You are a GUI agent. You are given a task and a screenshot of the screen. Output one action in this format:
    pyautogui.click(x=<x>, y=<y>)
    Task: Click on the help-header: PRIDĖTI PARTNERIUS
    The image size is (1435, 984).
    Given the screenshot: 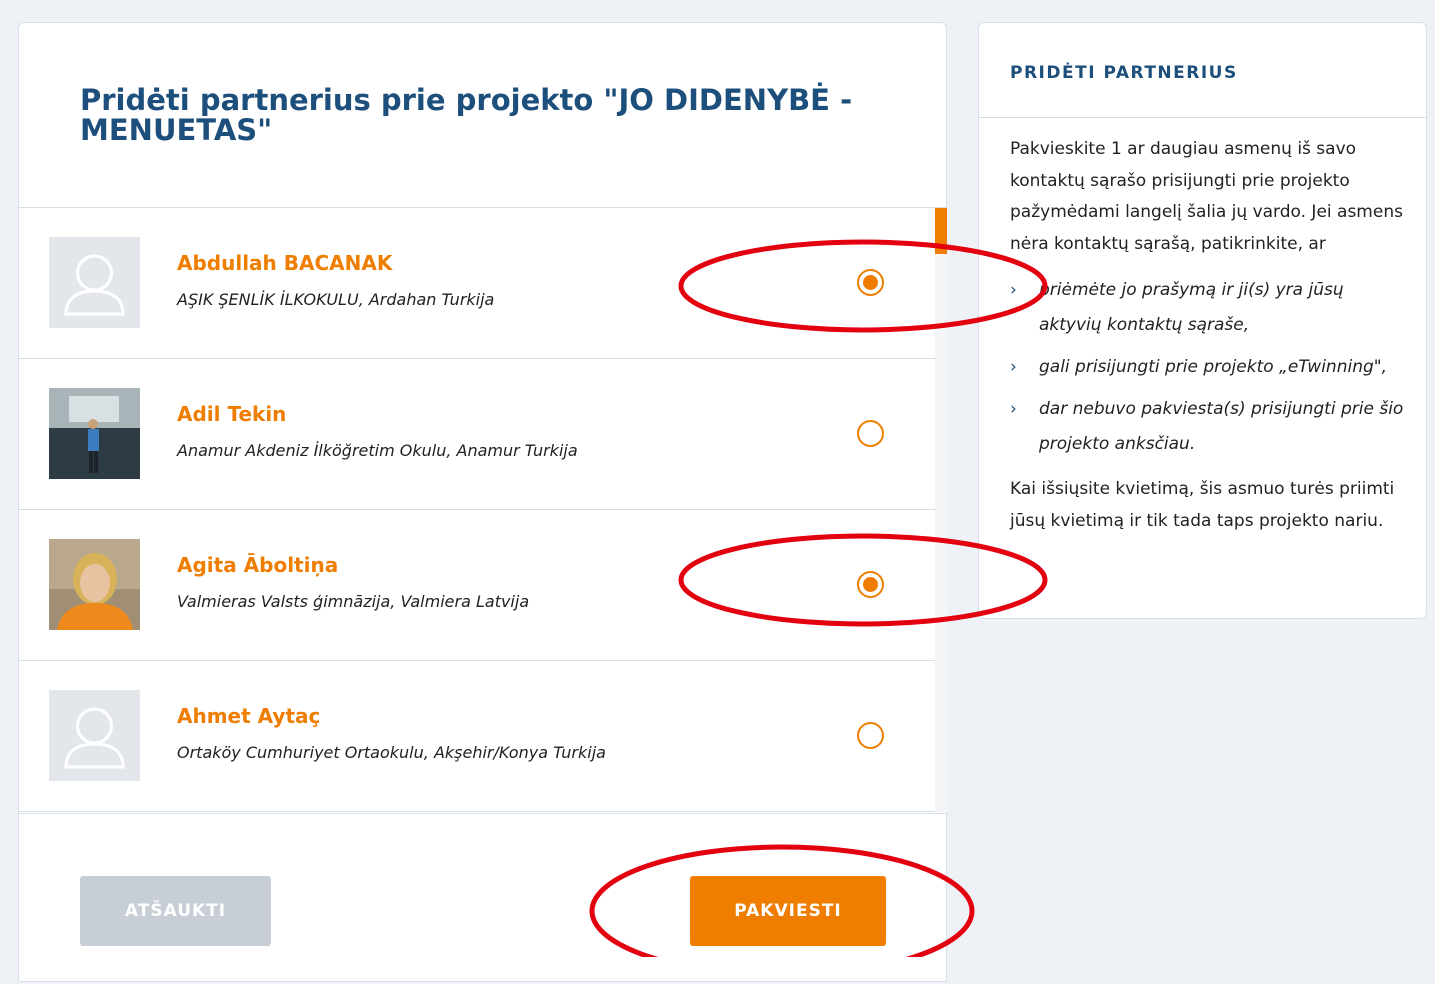 What is the action you would take?
    pyautogui.click(x=1202, y=70)
    